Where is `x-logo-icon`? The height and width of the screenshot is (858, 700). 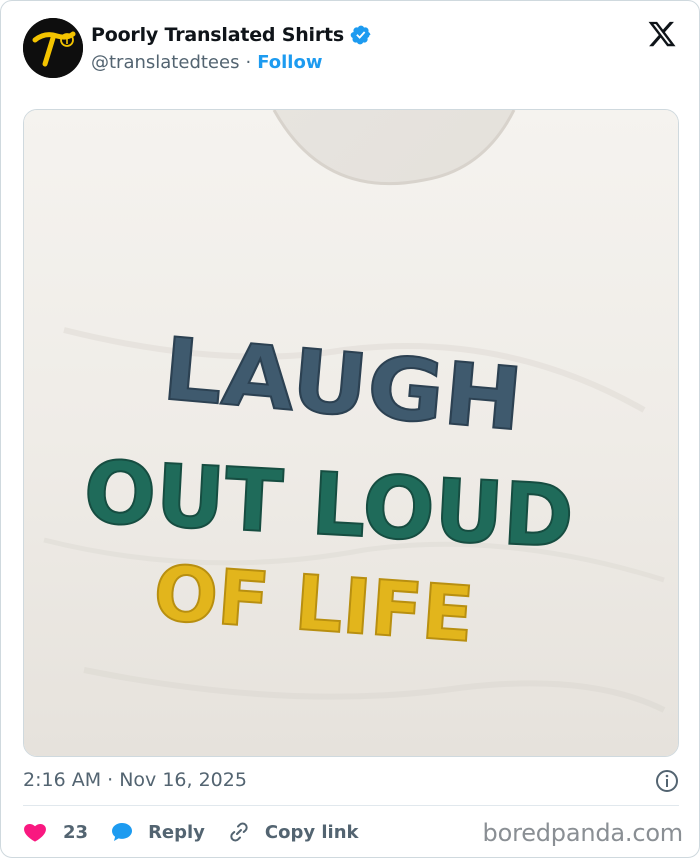
x-logo-icon is located at coordinates (662, 34).